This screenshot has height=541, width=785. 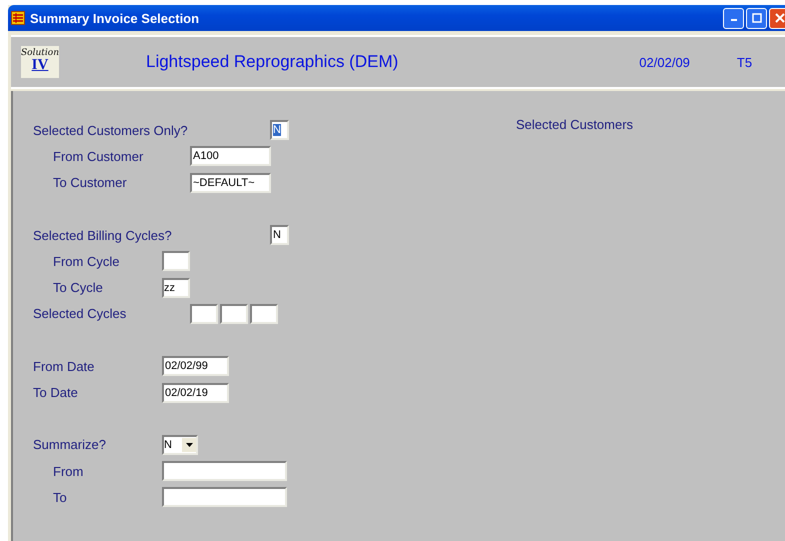 I want to click on dropdown: N, so click(x=180, y=444).